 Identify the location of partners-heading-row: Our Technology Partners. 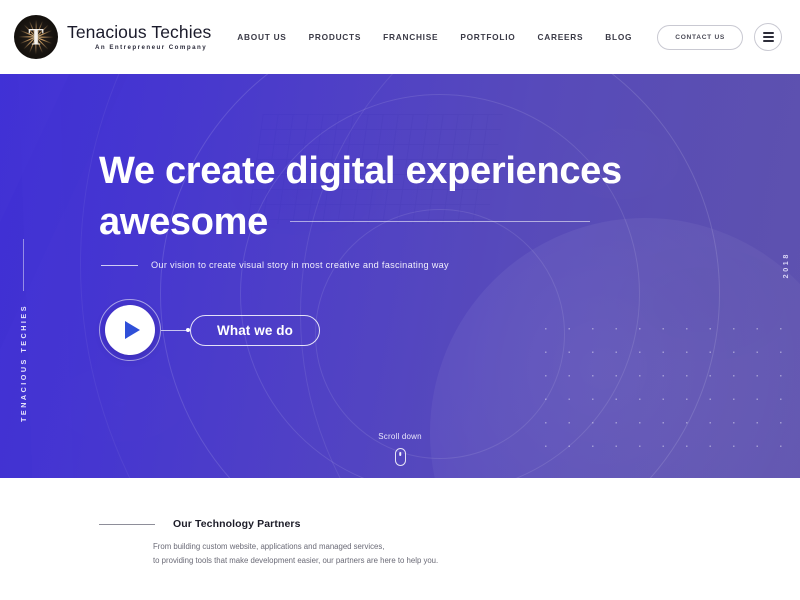
(200, 524).